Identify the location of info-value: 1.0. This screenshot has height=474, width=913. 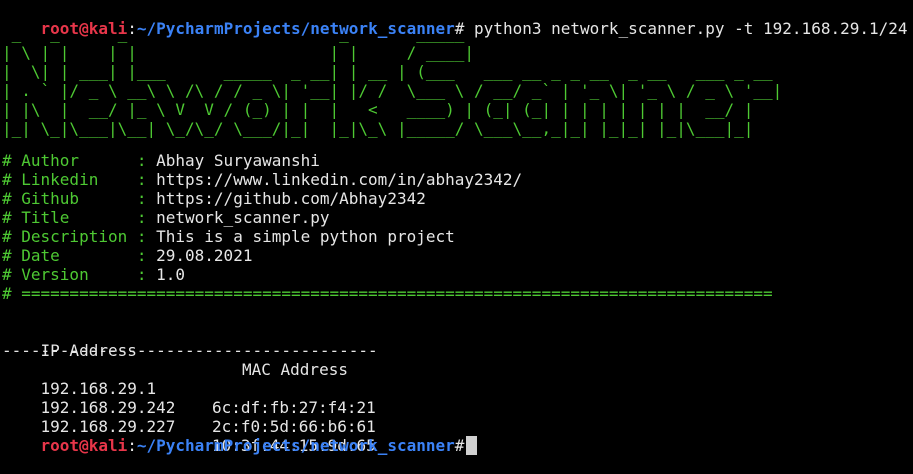
(171, 274).